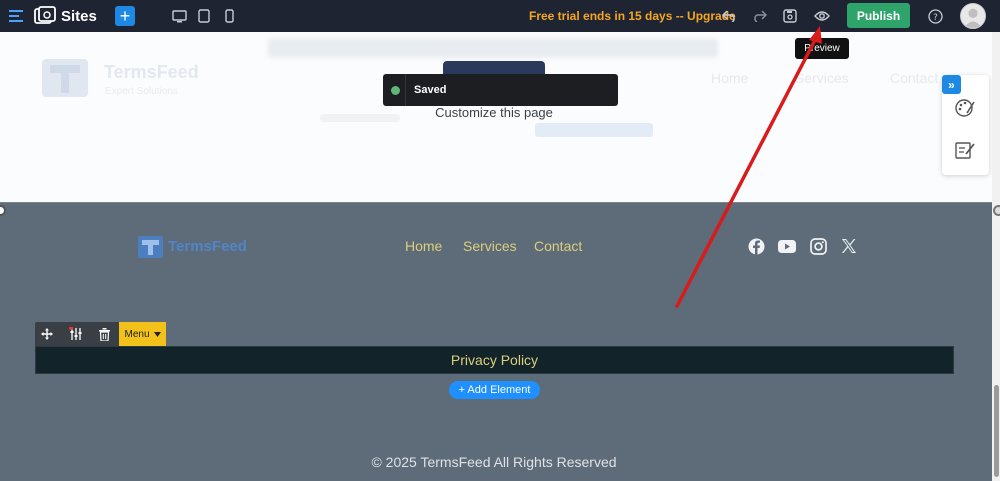  I want to click on tablet-view-icon, so click(204, 16).